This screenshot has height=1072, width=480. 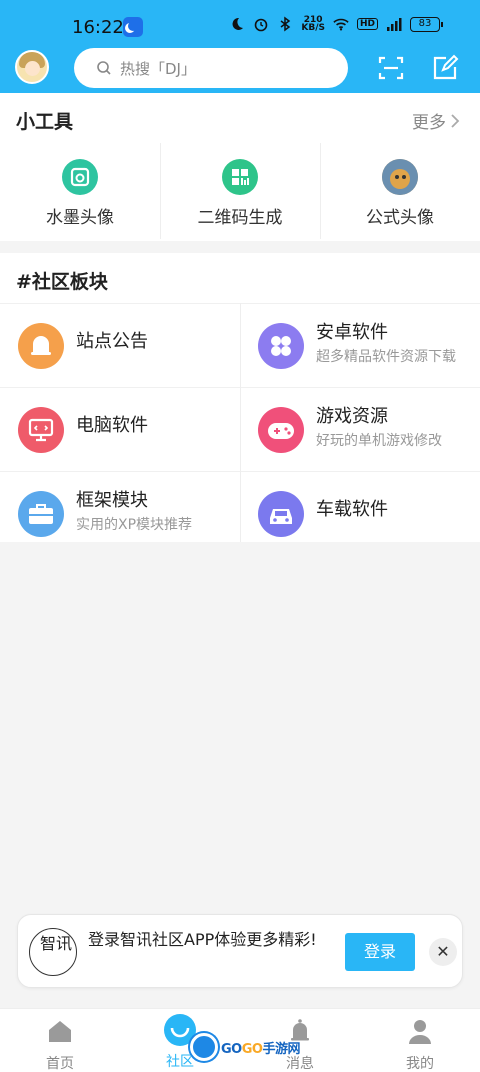 I want to click on tools-section: 小工具 更多 水墨头像 二维码生成 公式头像, so click(x=240, y=167).